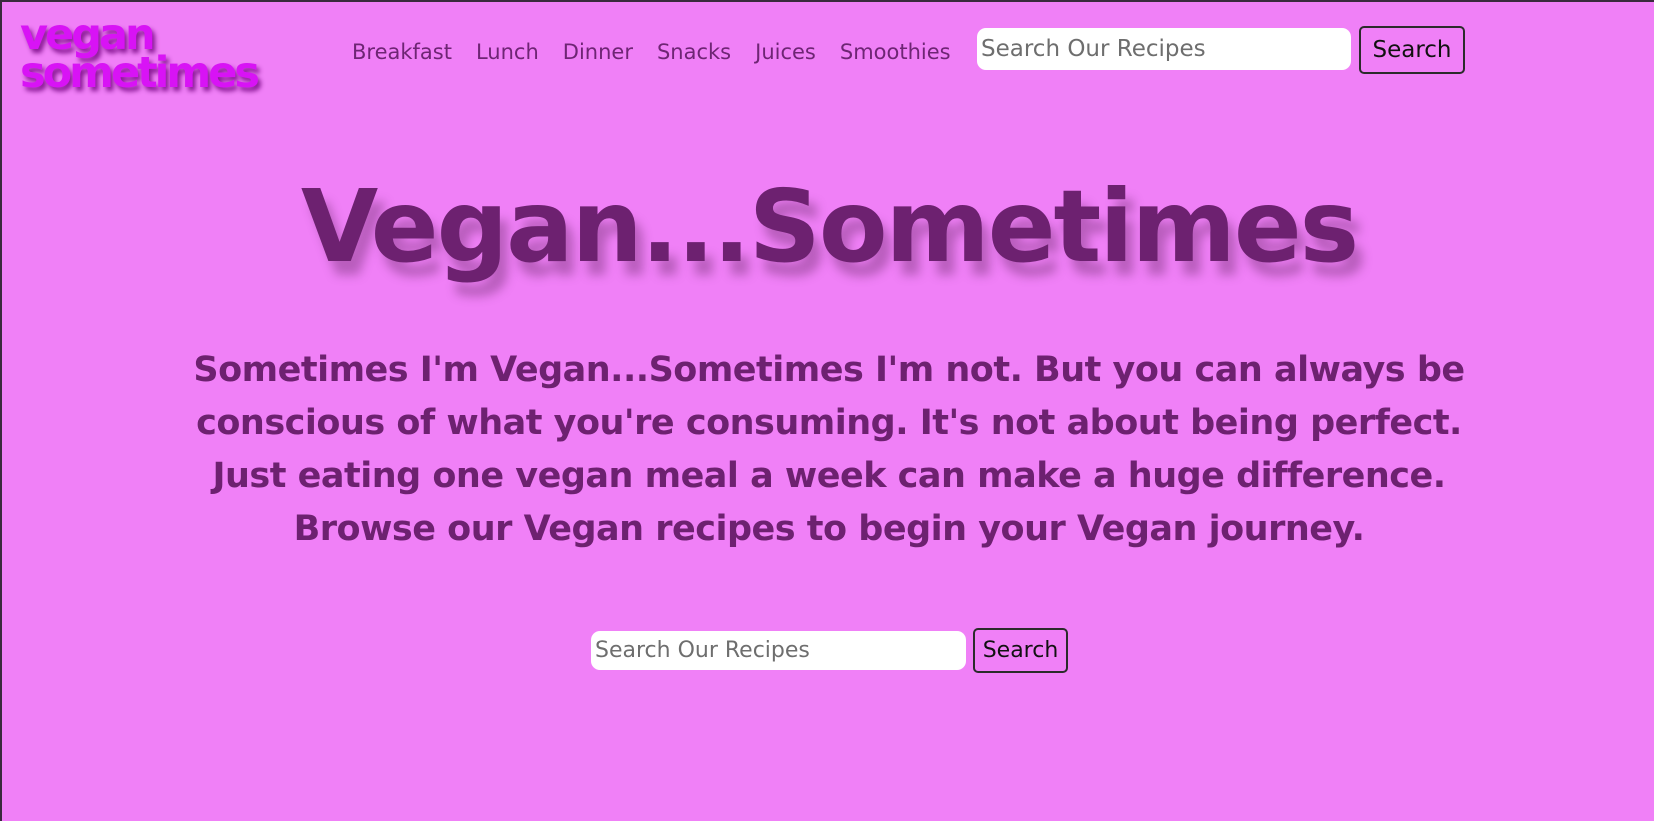 This screenshot has height=821, width=1654. I want to click on header-search-input, so click(1164, 49).